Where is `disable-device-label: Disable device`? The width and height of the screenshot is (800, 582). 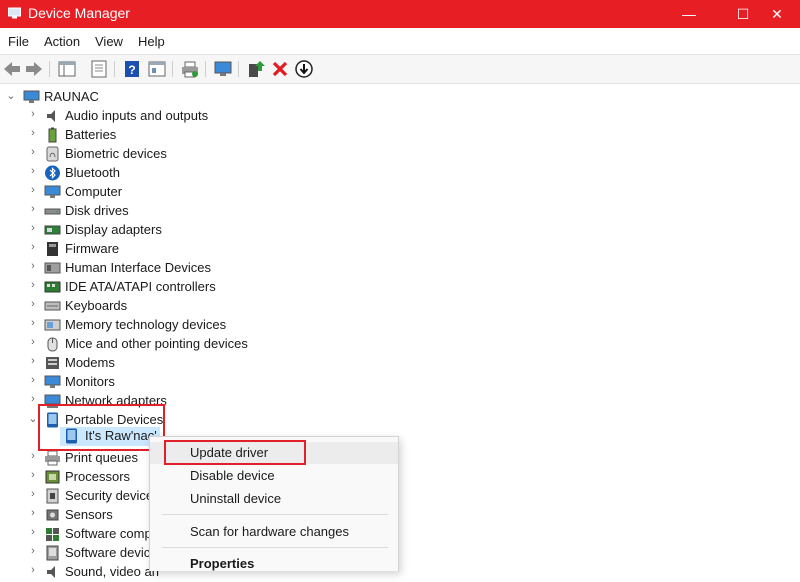 disable-device-label: Disable device is located at coordinates (232, 475).